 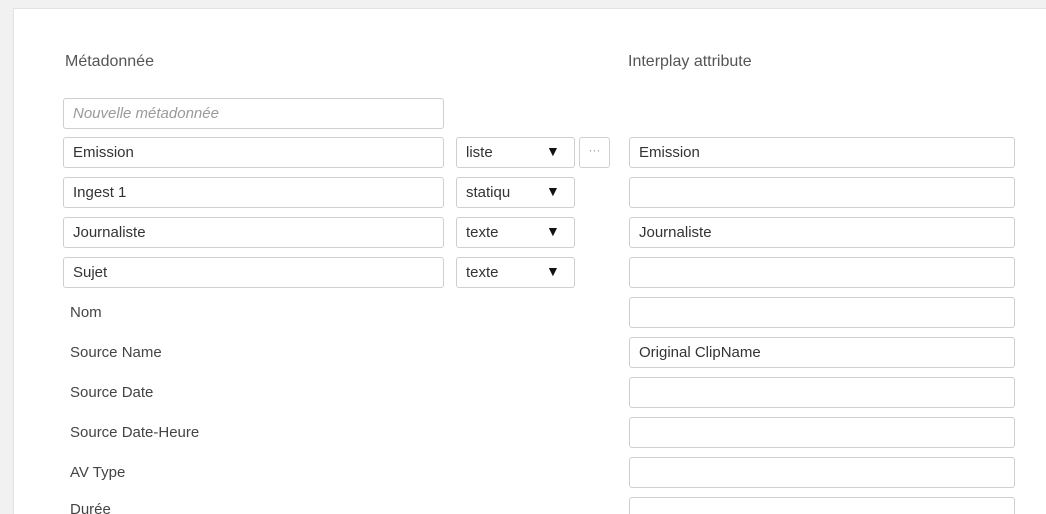 I want to click on type-select-value: liste, so click(x=479, y=152).